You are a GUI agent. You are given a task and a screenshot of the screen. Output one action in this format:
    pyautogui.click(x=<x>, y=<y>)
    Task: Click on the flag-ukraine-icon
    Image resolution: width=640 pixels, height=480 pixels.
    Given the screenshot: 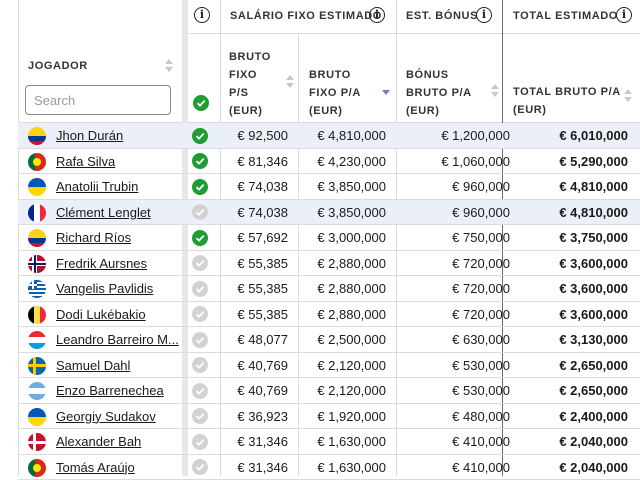 What is the action you would take?
    pyautogui.click(x=37, y=187)
    